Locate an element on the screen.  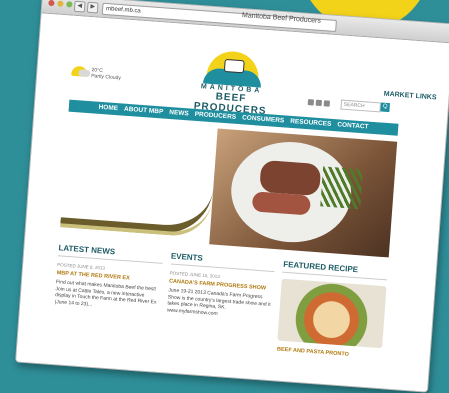
twitter-icon is located at coordinates (311, 102).